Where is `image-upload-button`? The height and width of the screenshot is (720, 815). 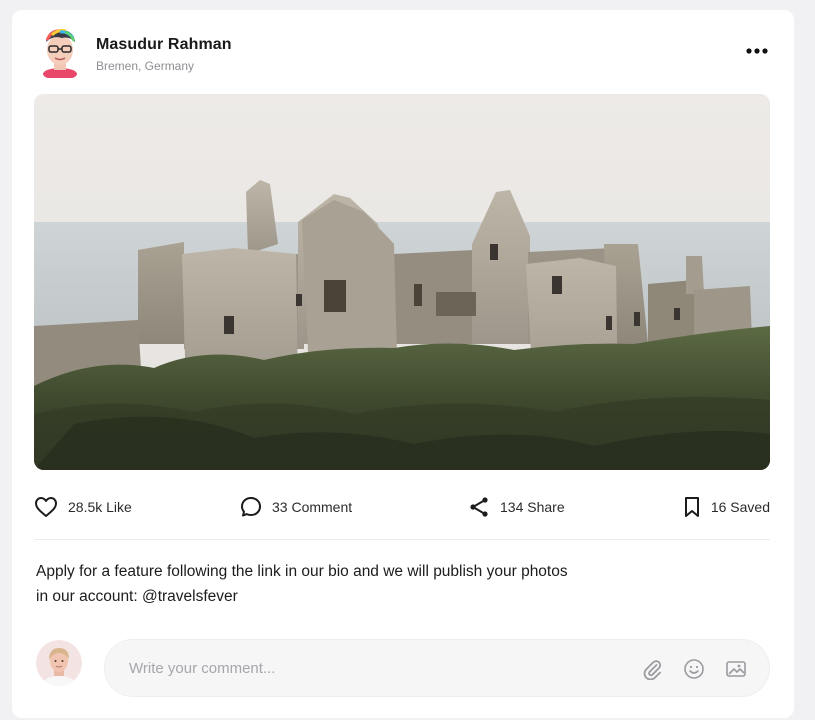 image-upload-button is located at coordinates (736, 669).